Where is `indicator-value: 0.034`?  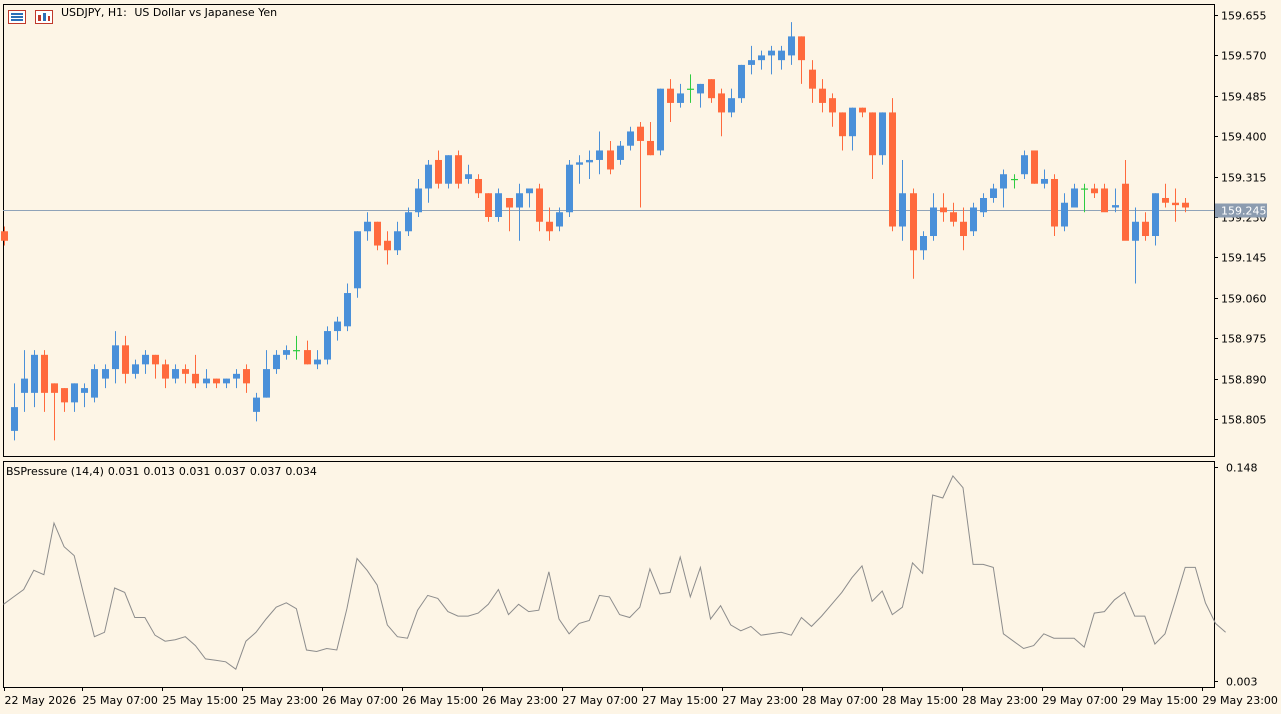
indicator-value: 0.034 is located at coordinates (301, 471).